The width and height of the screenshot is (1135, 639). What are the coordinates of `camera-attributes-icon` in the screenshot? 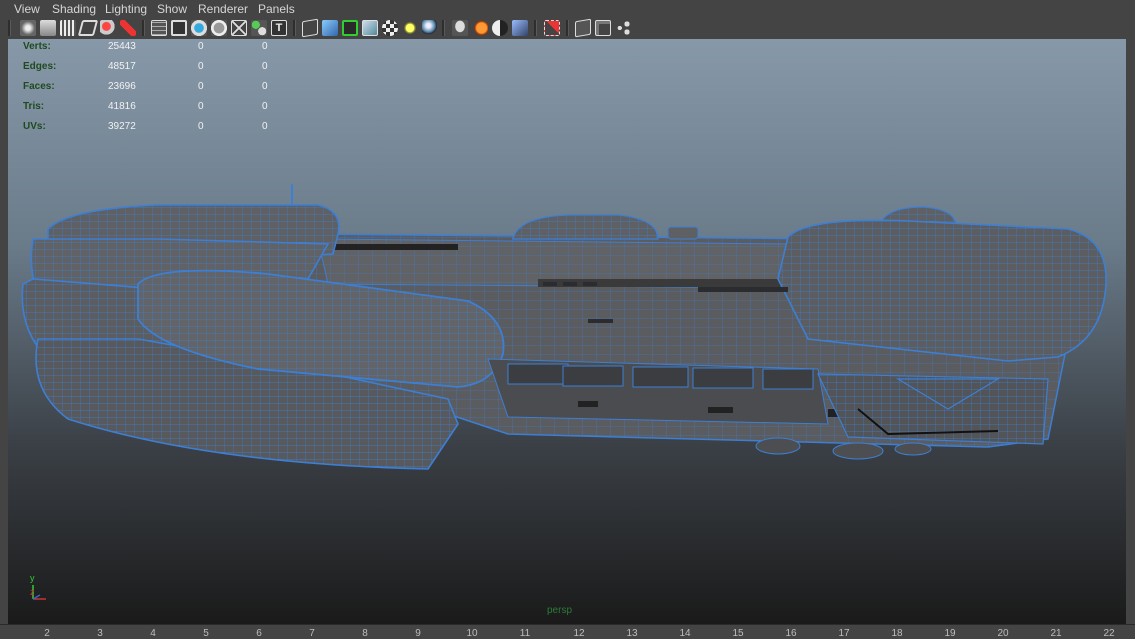 It's located at (48, 28).